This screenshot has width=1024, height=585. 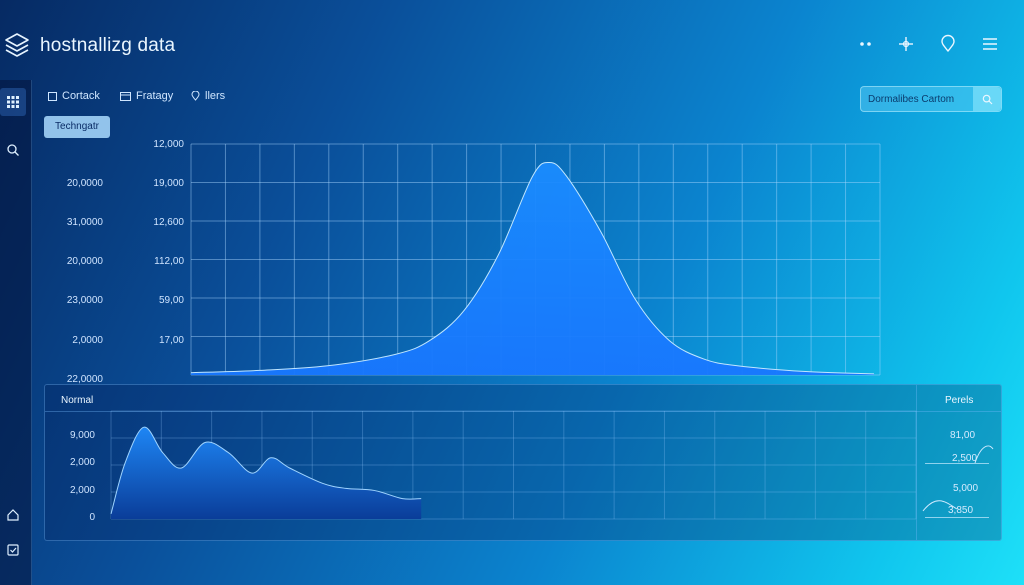 I want to click on panel-value: 2,500, so click(x=965, y=458).